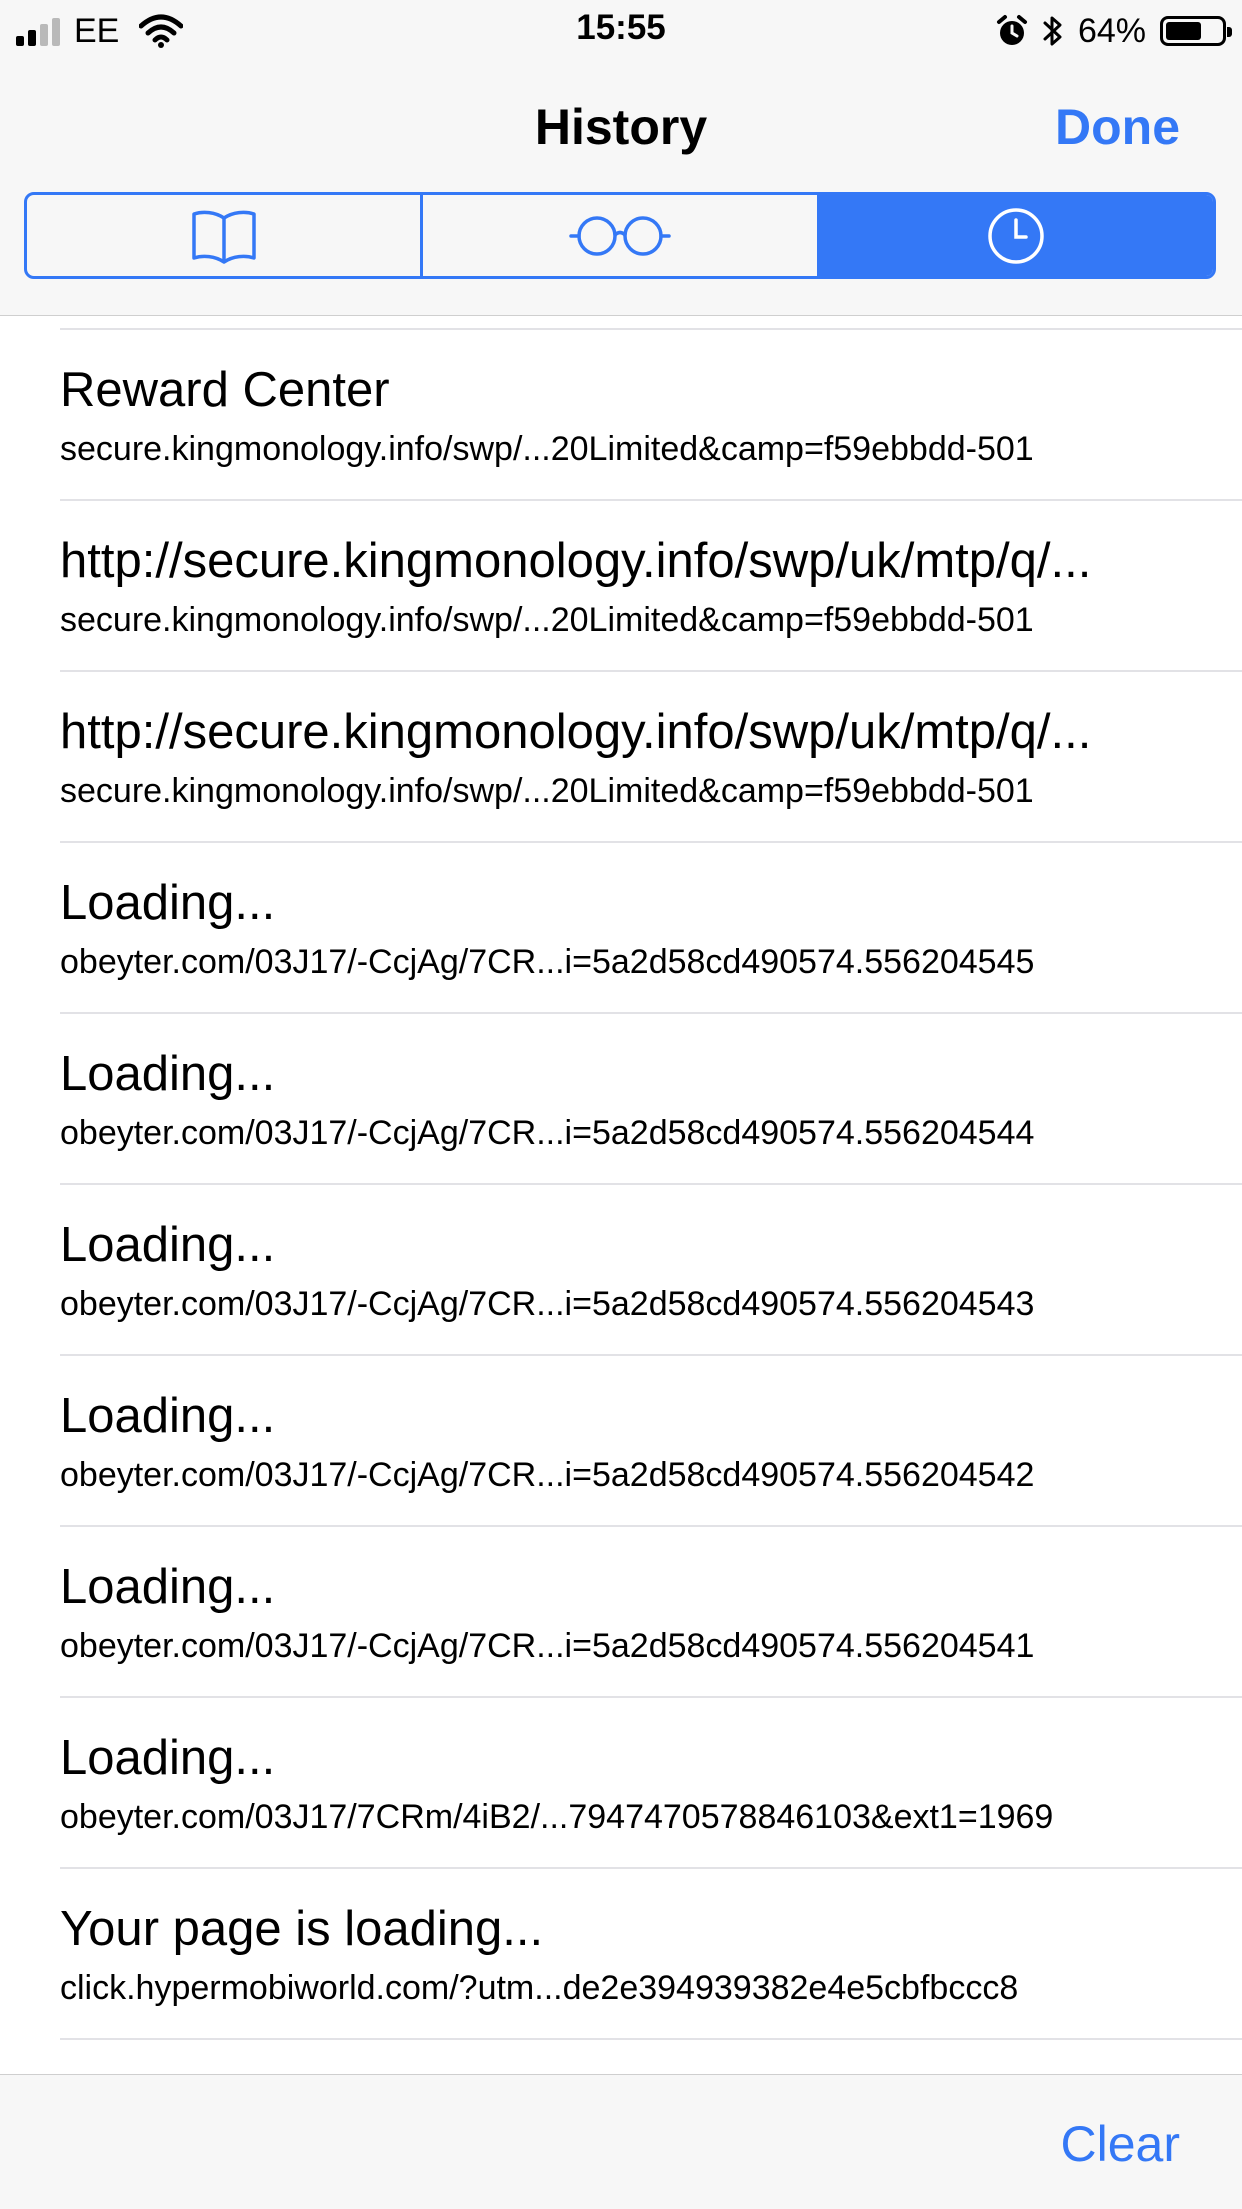 This screenshot has width=1242, height=2209. Describe the element at coordinates (1120, 2144) in the screenshot. I see `clear-history-button: Clear` at that location.